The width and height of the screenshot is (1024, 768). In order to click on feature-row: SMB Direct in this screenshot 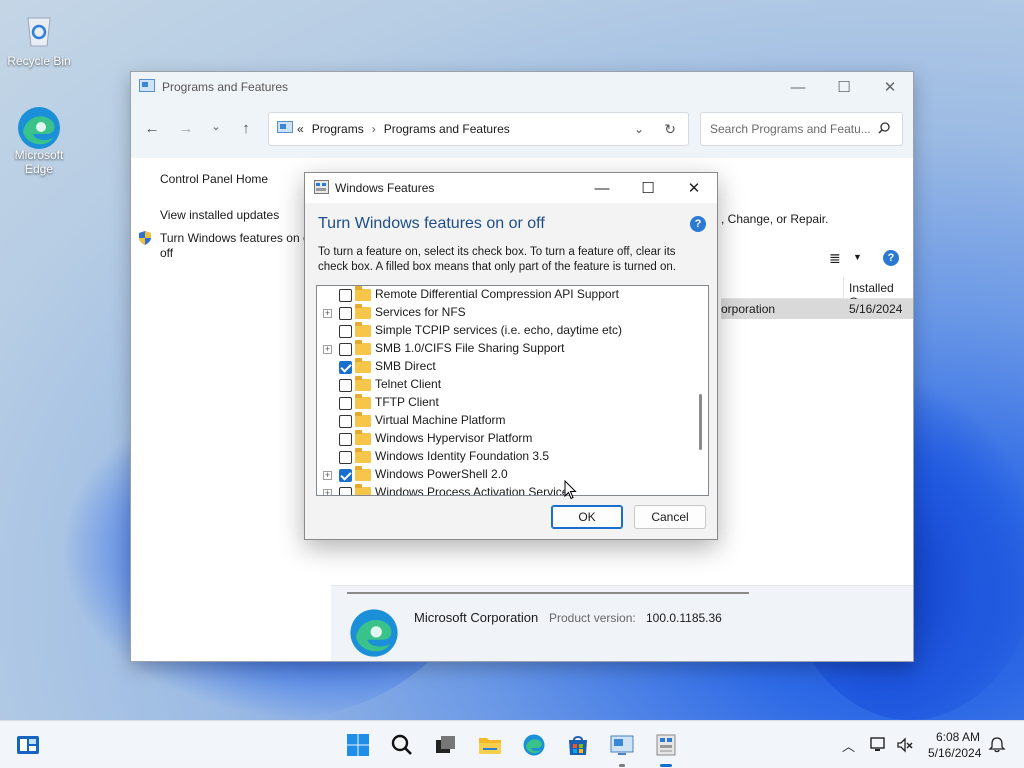, I will do `click(502, 367)`.